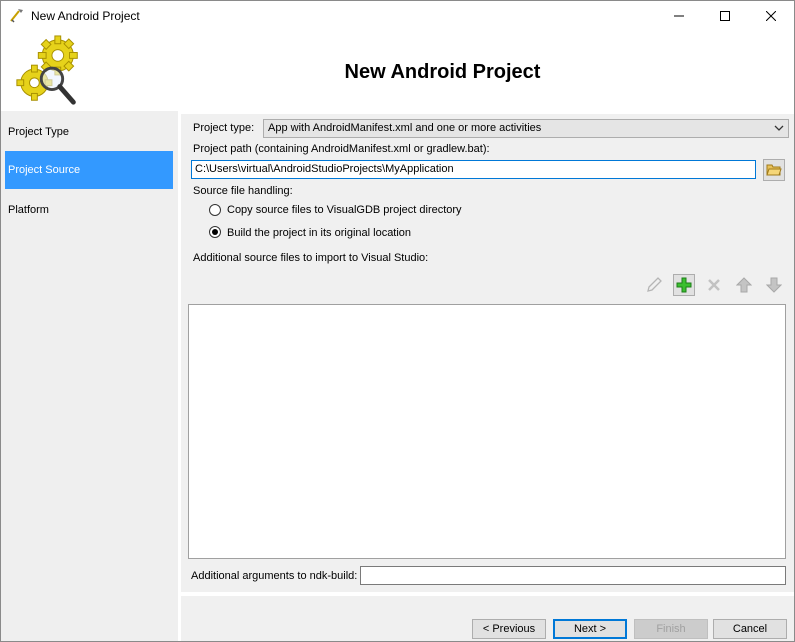 Image resolution: width=795 pixels, height=642 pixels. I want to click on delete-icon, so click(714, 285).